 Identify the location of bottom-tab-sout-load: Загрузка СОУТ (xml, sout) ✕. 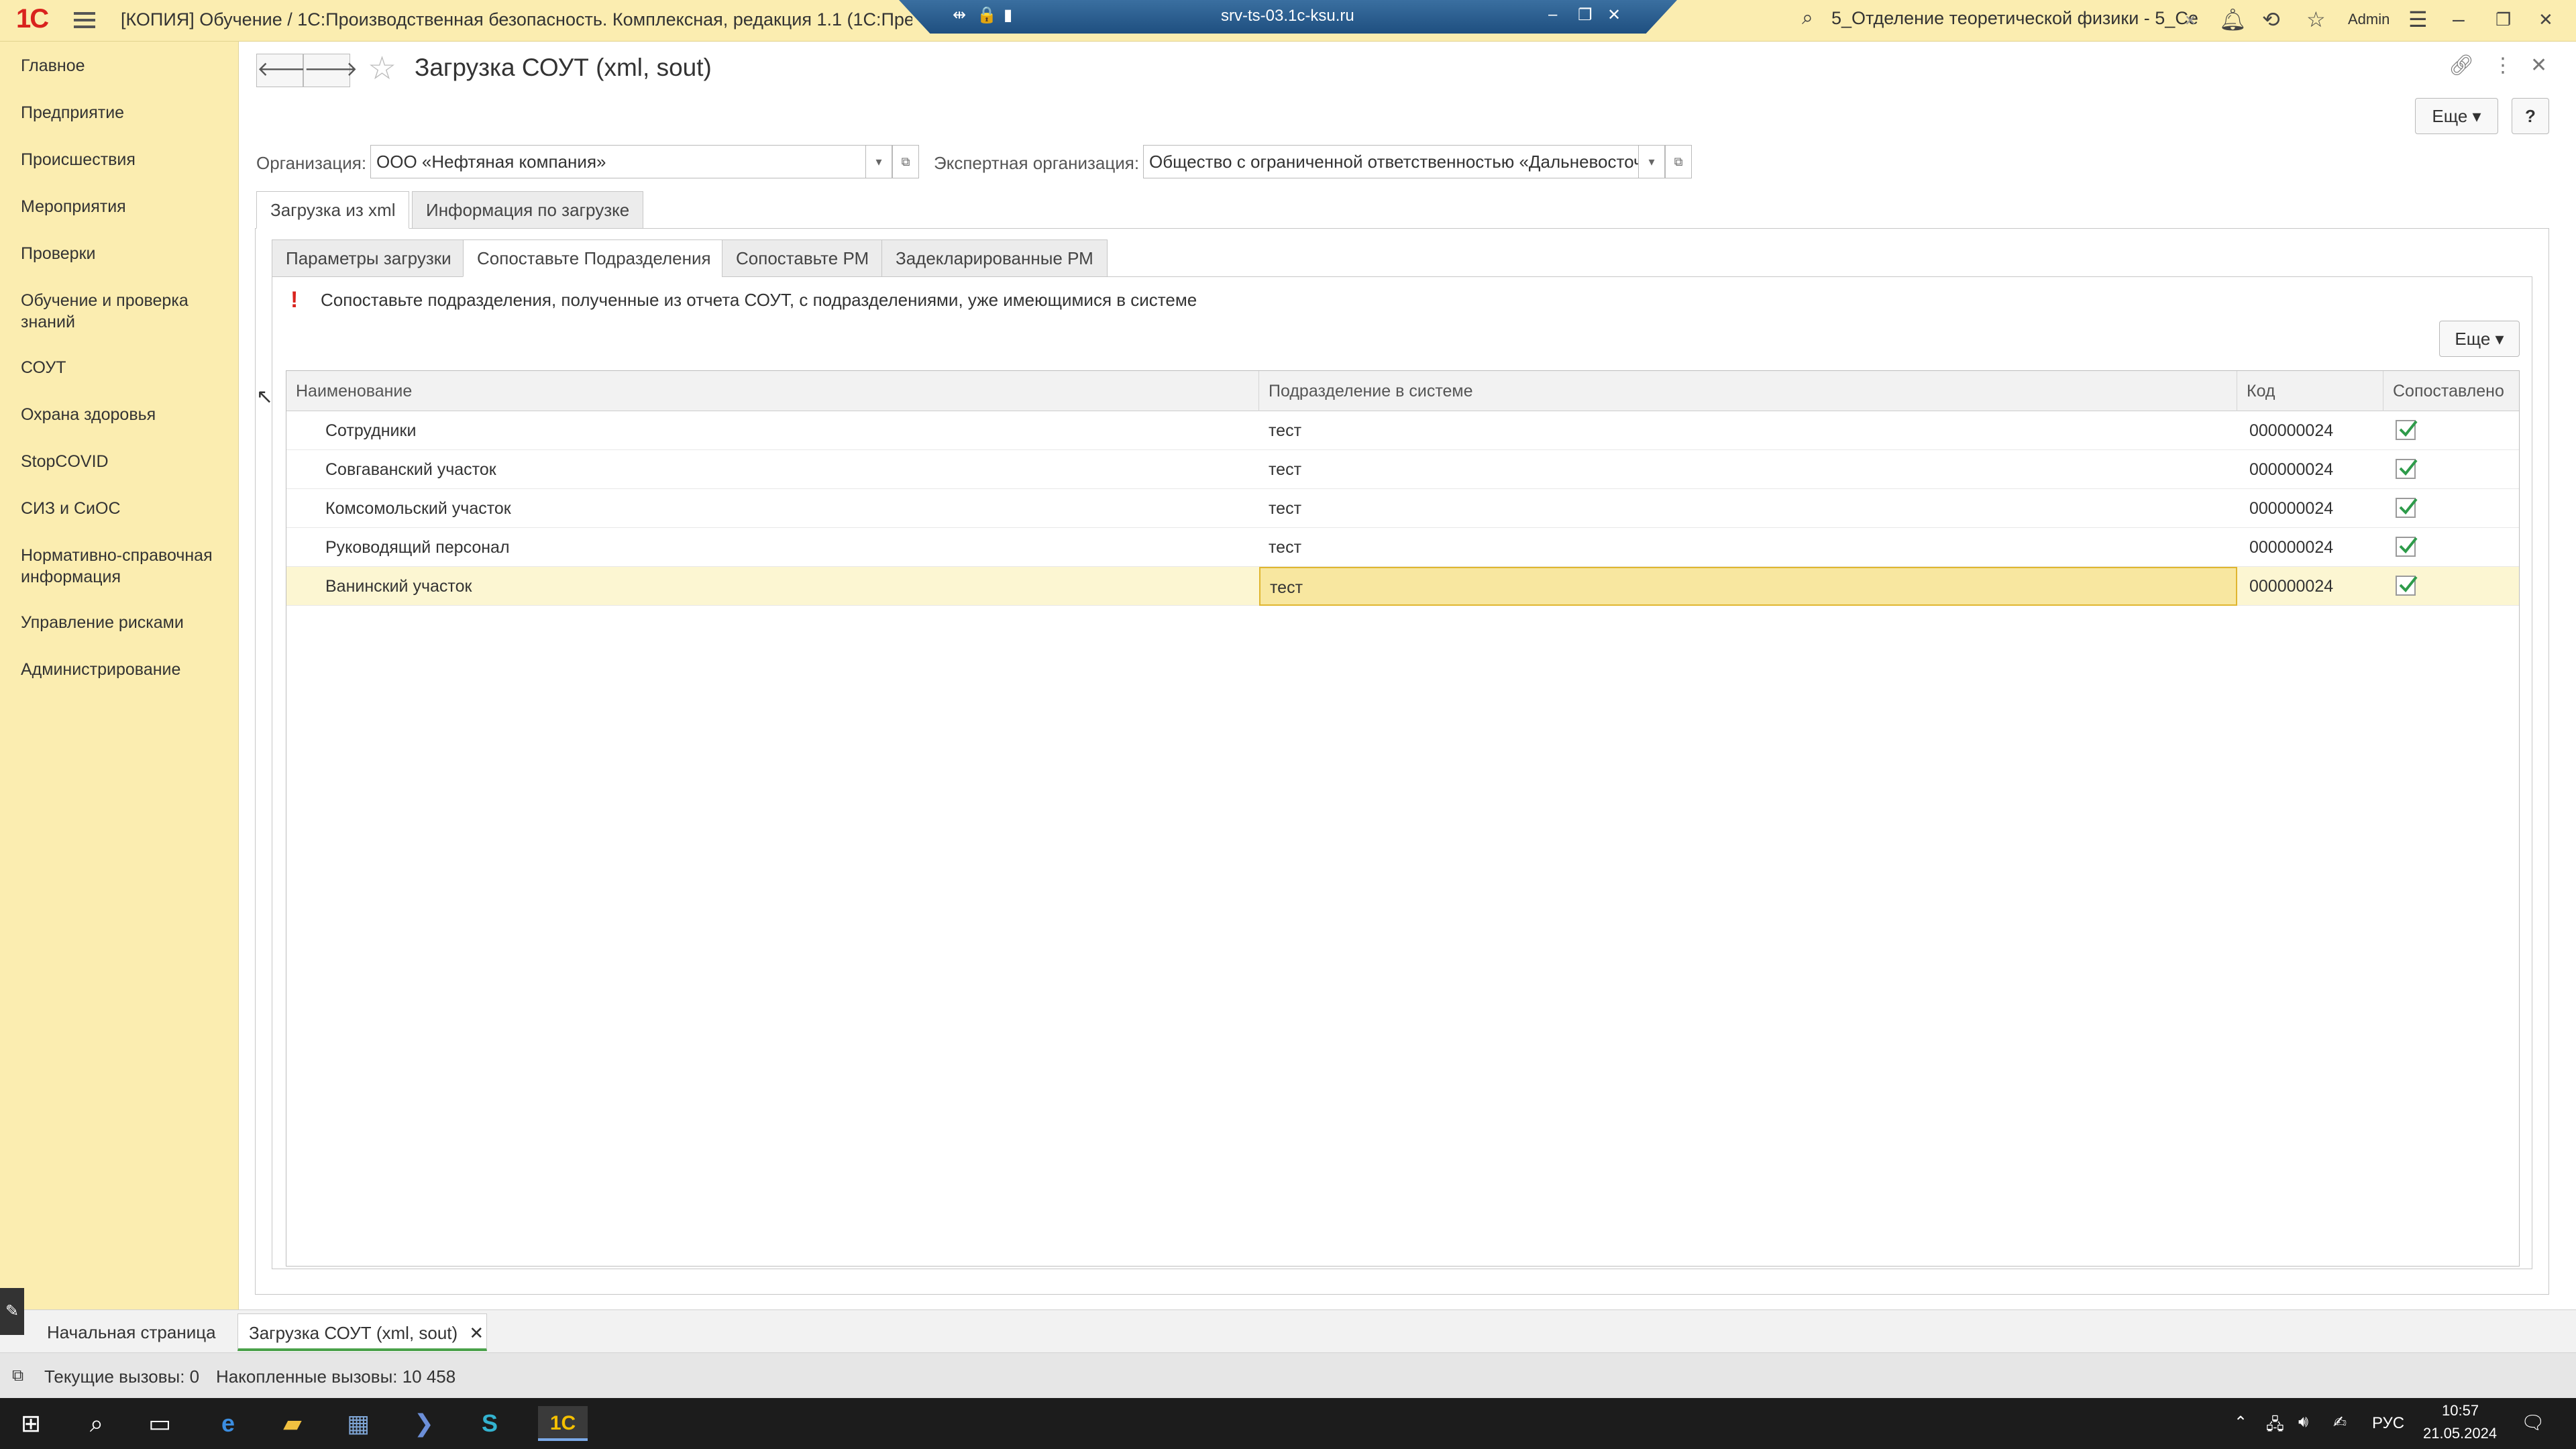
(362, 1332).